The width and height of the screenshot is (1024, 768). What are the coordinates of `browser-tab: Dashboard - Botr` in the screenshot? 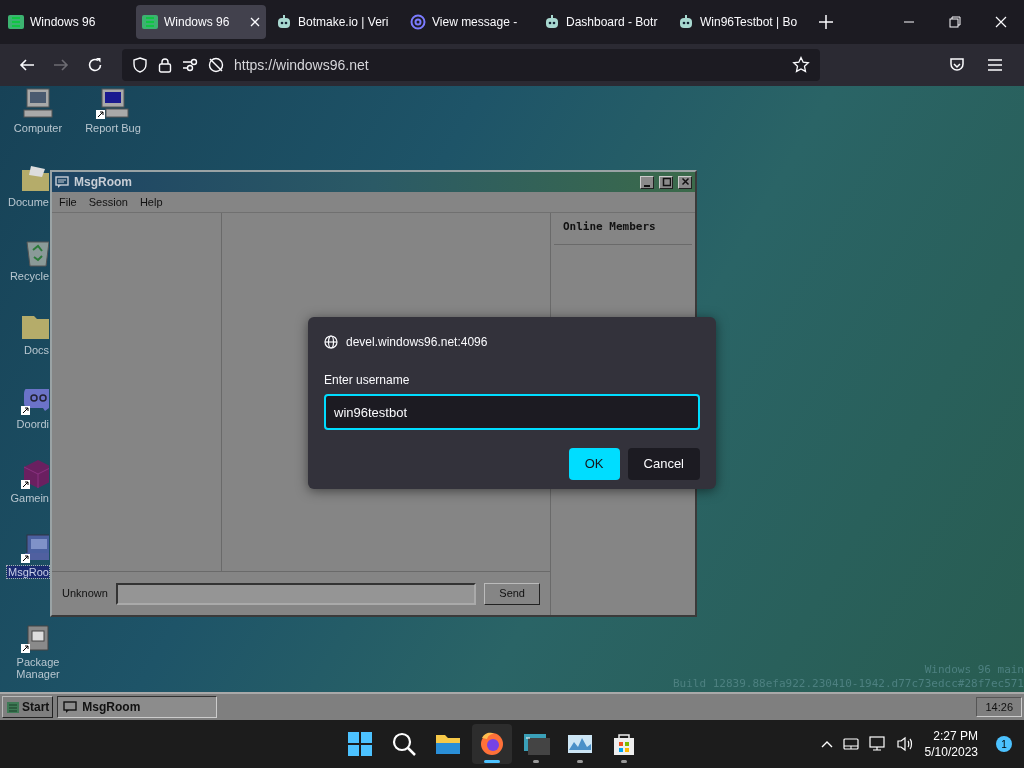 It's located at (603, 22).